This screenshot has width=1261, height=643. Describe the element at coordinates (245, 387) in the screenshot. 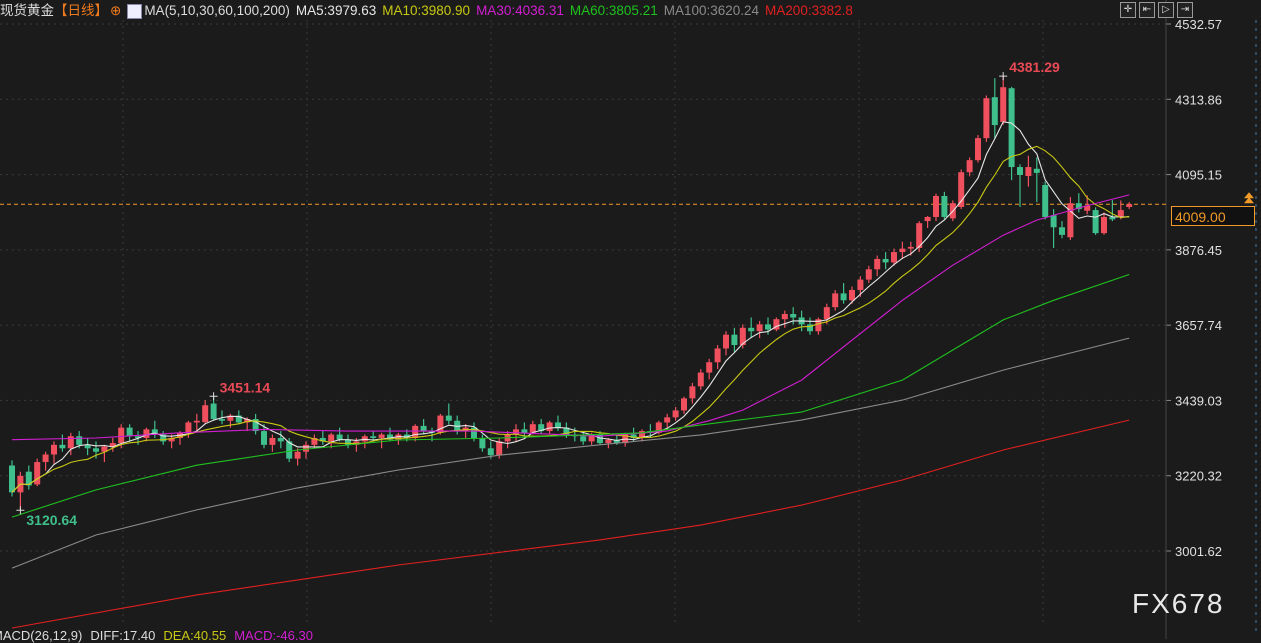

I see `extreme-label: 3451.14` at that location.